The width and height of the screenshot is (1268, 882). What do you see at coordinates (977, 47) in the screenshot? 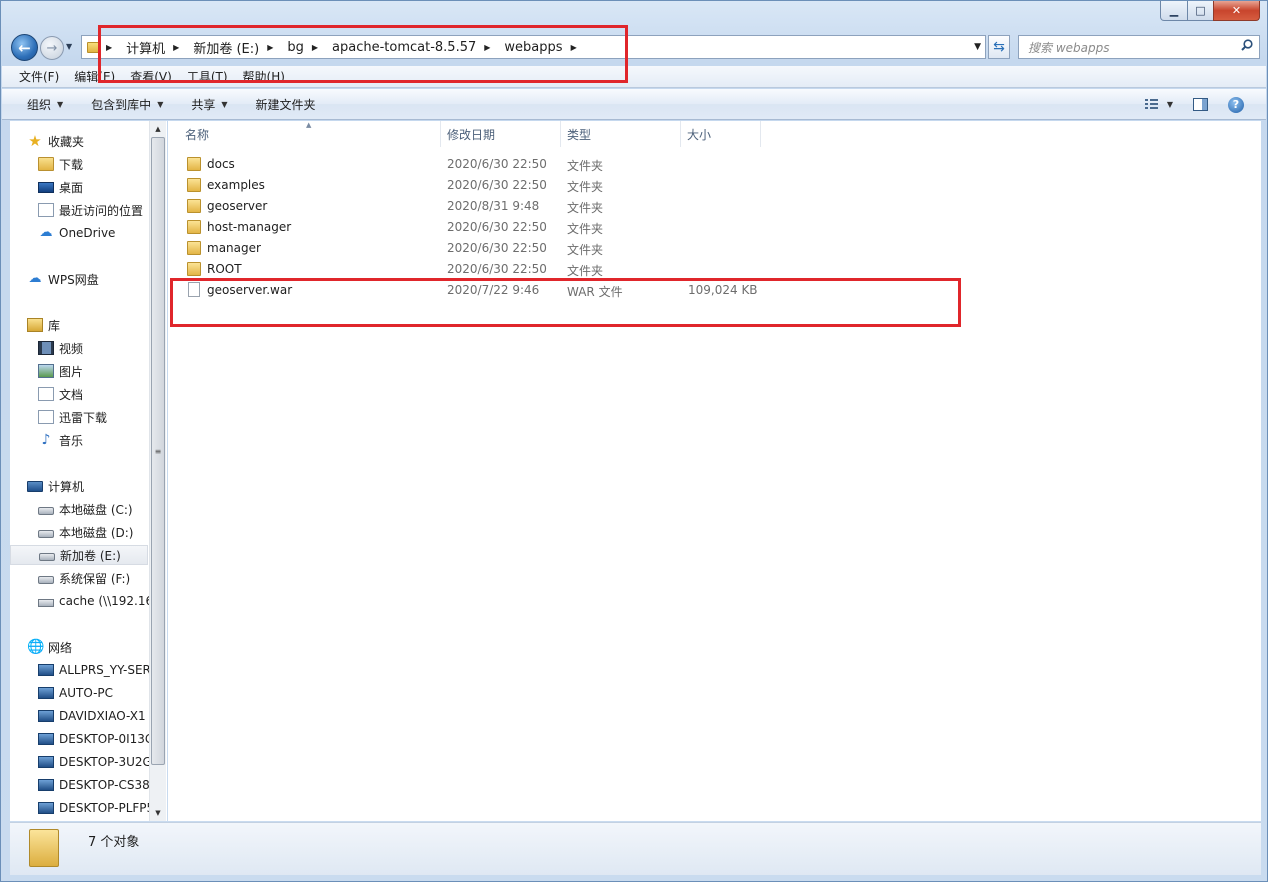
I see `address-history-dropdown: ▼` at bounding box center [977, 47].